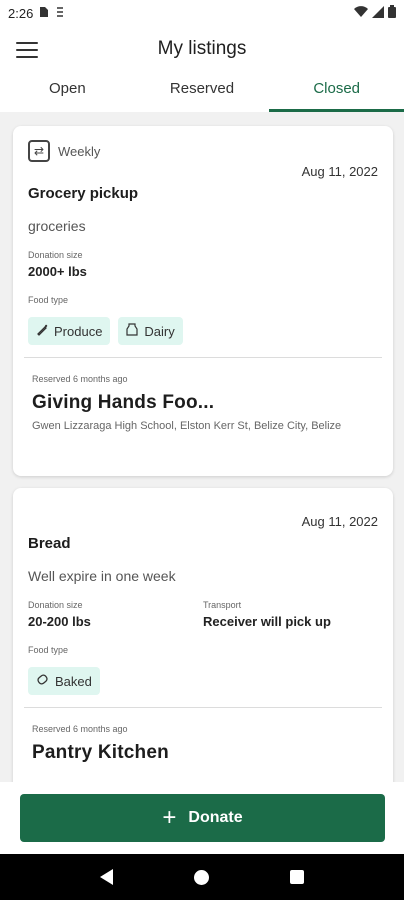 This screenshot has height=900, width=404. I want to click on donate-button: + Donate, so click(202, 818).